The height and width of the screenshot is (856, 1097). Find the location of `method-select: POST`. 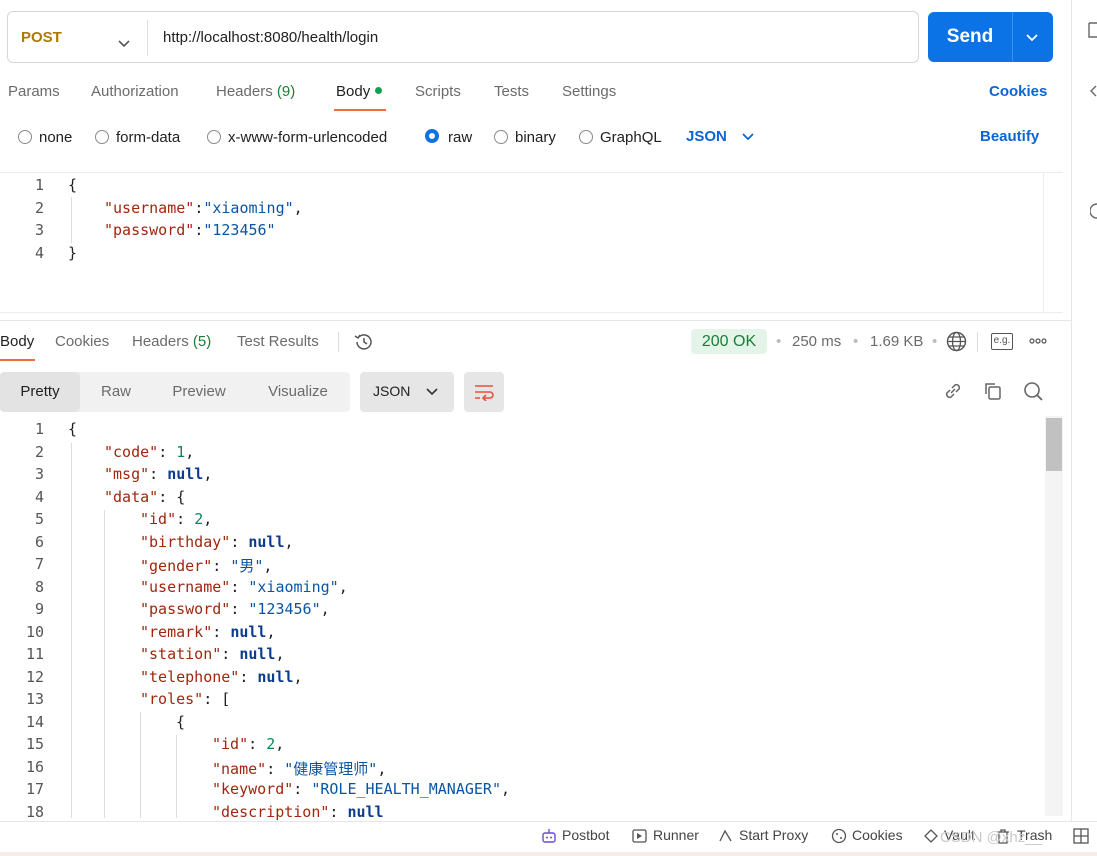

method-select: POST is located at coordinates (41, 37).